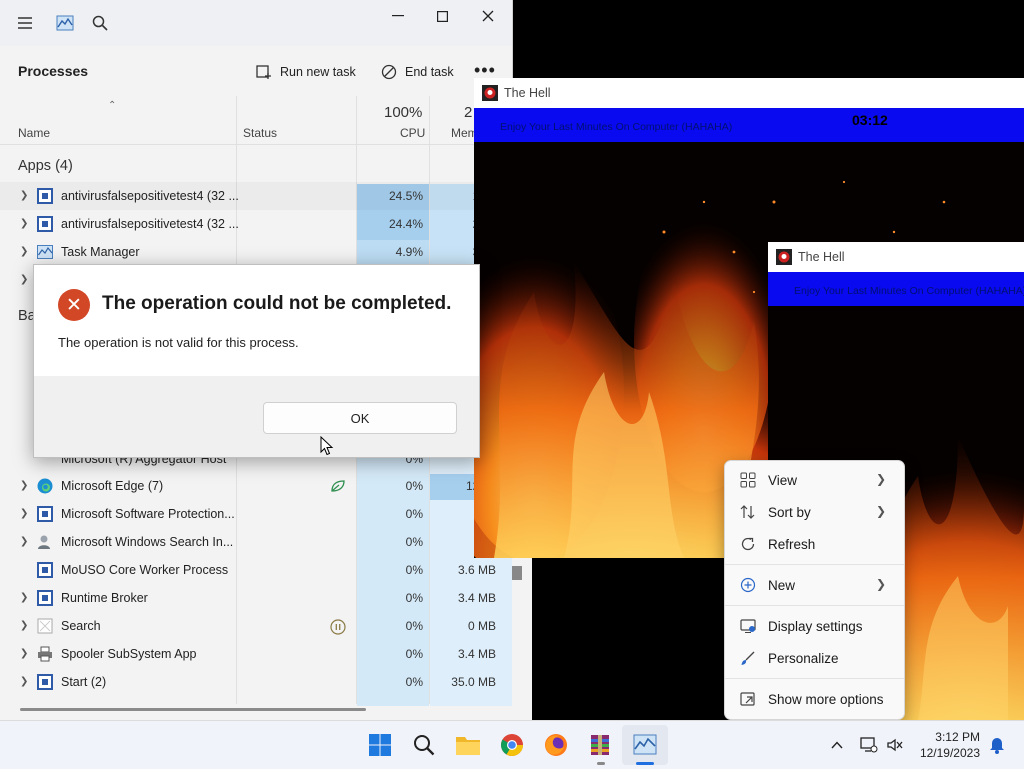 This screenshot has height=769, width=1024. Describe the element at coordinates (256, 682) in the screenshot. I see `table-row: ❯ Start (2) 0% 35.0 MB` at that location.